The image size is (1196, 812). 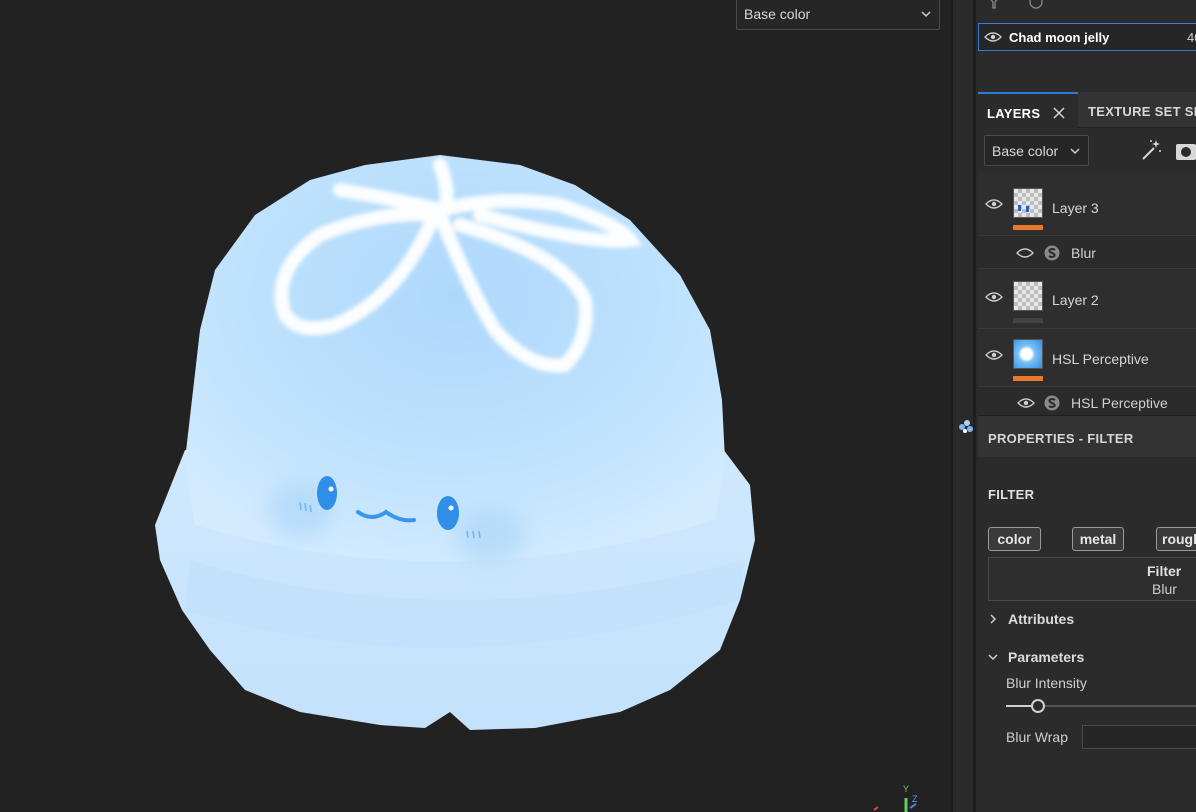 I want to click on channel-button-metal: metal, so click(x=1098, y=539).